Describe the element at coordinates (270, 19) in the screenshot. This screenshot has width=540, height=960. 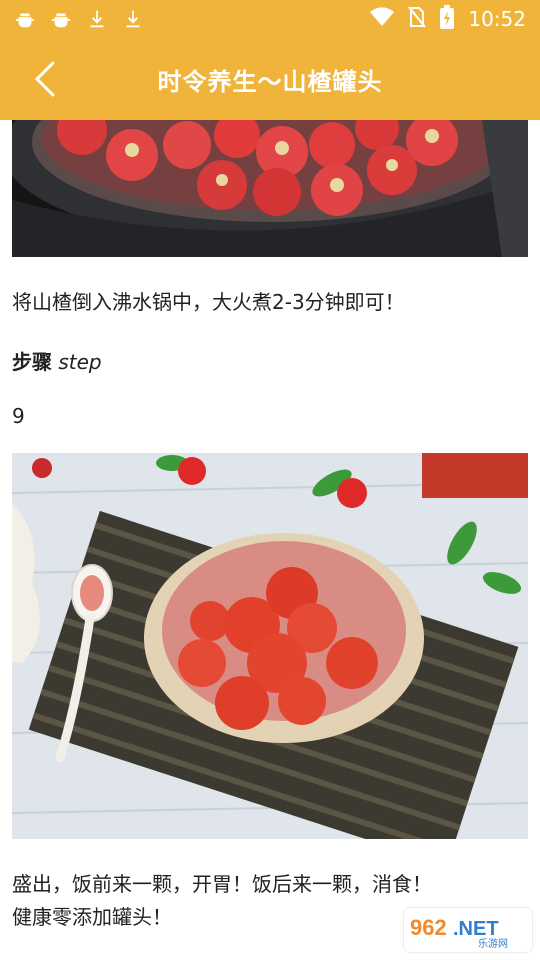
I see `status-bar: 10:52` at that location.